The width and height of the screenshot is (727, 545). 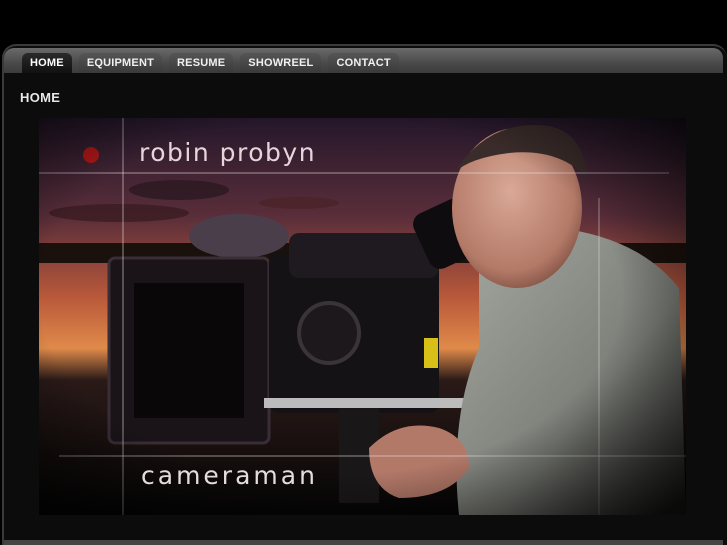 I want to click on hero-subtitle: cameraman, so click(x=229, y=475).